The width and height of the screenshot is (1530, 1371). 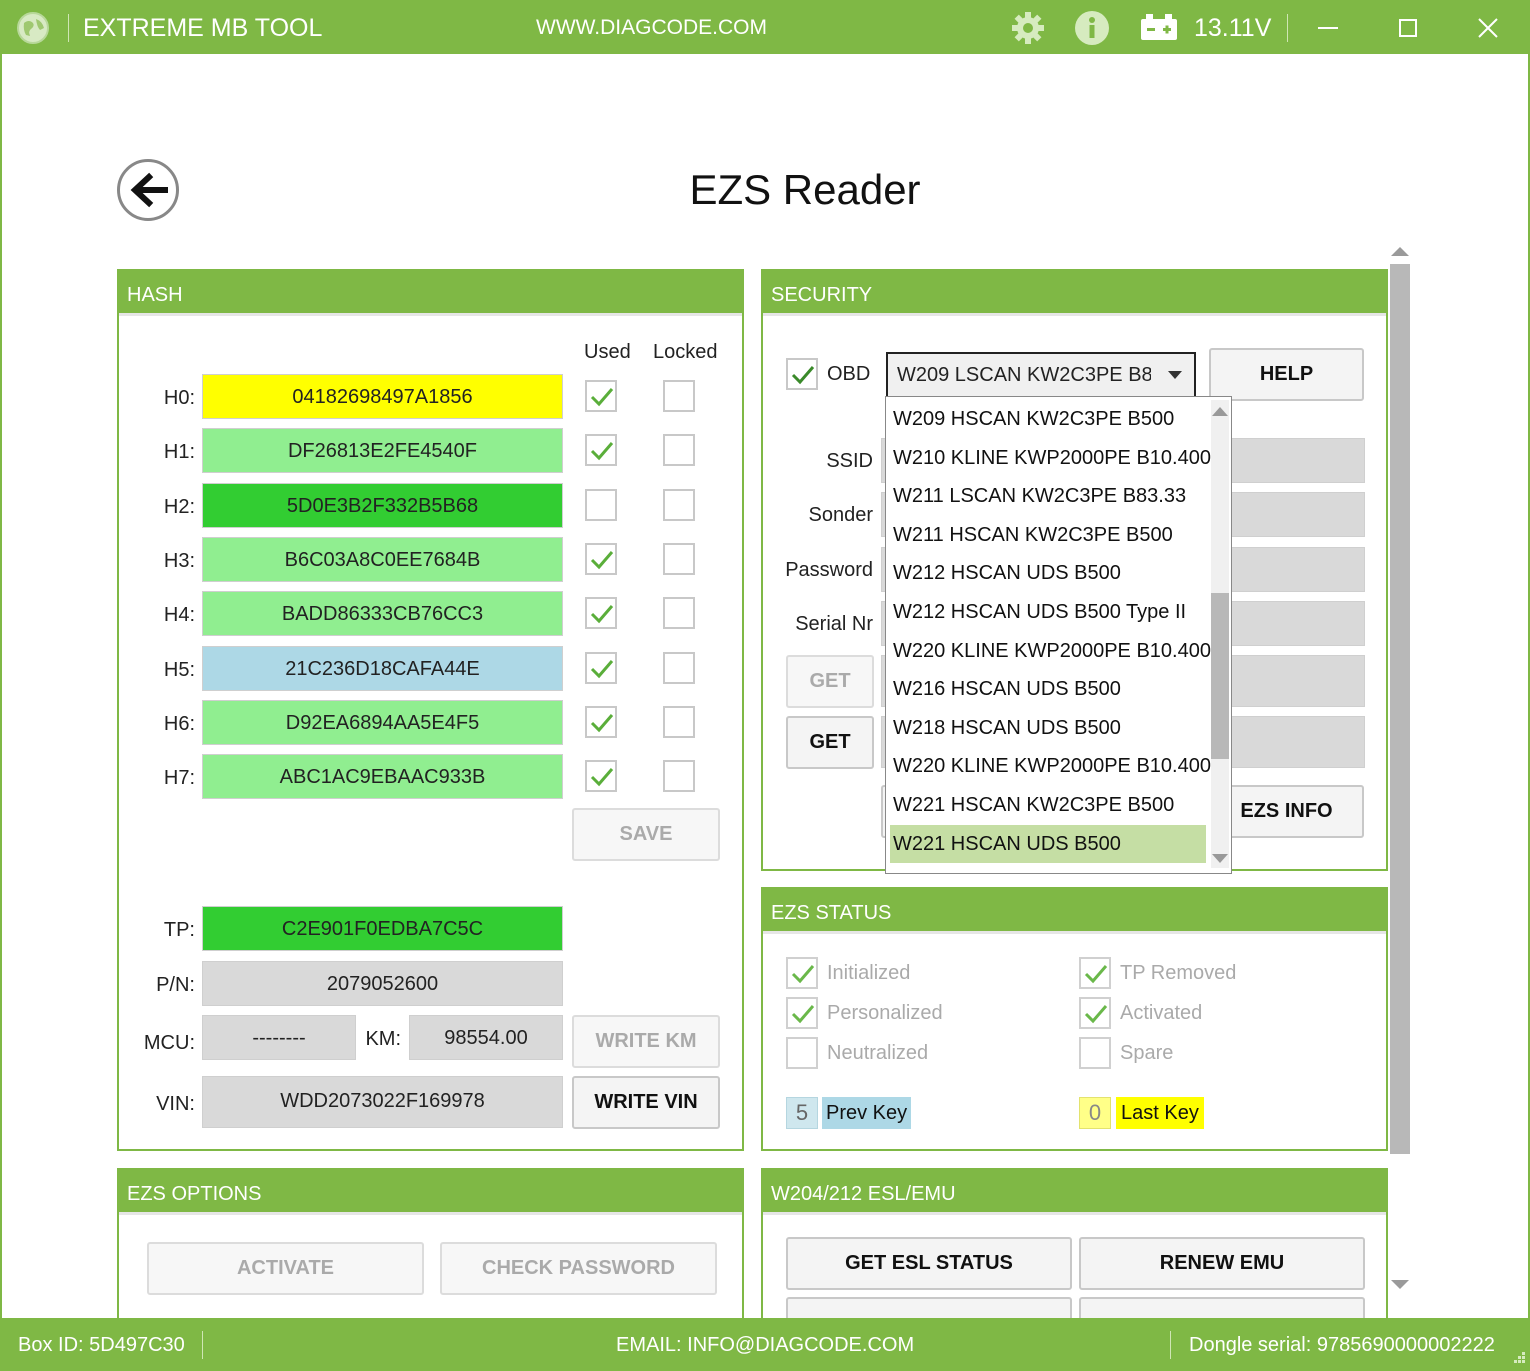 What do you see at coordinates (1222, 1263) in the screenshot?
I see `renew-emu-button: RENEW EMU` at bounding box center [1222, 1263].